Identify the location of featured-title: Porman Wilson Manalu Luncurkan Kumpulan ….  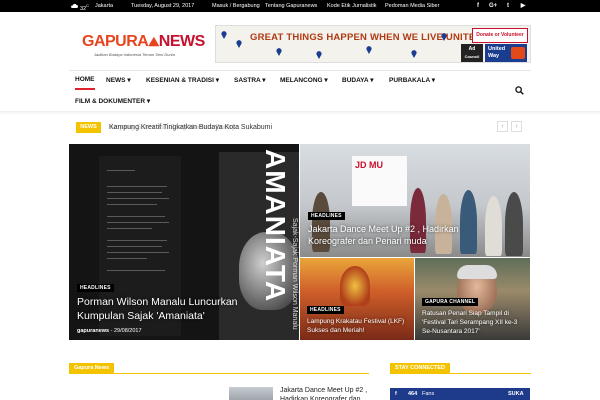
(177, 309).